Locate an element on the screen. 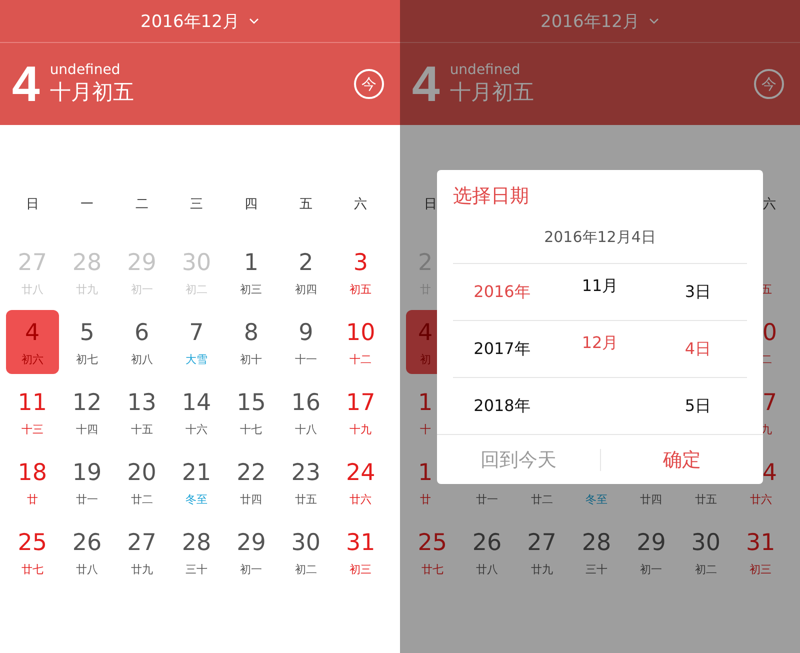 This screenshot has height=653, width=800. day-number: 18 is located at coordinates (32, 473).